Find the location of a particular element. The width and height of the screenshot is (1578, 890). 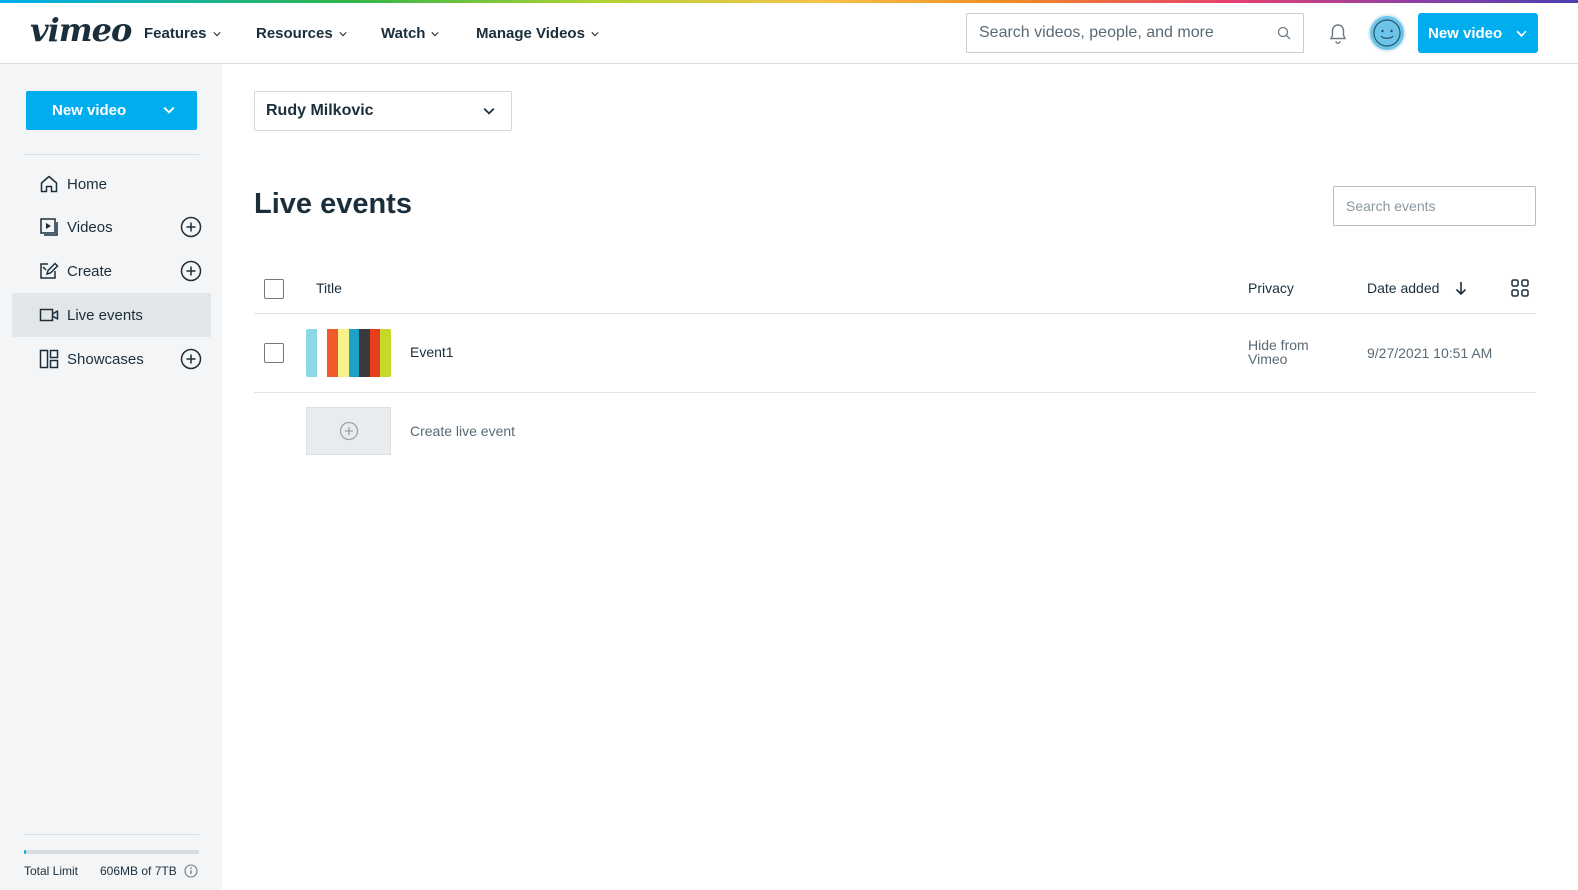

event-privacy: Hide from Vimeo is located at coordinates (1278, 352).